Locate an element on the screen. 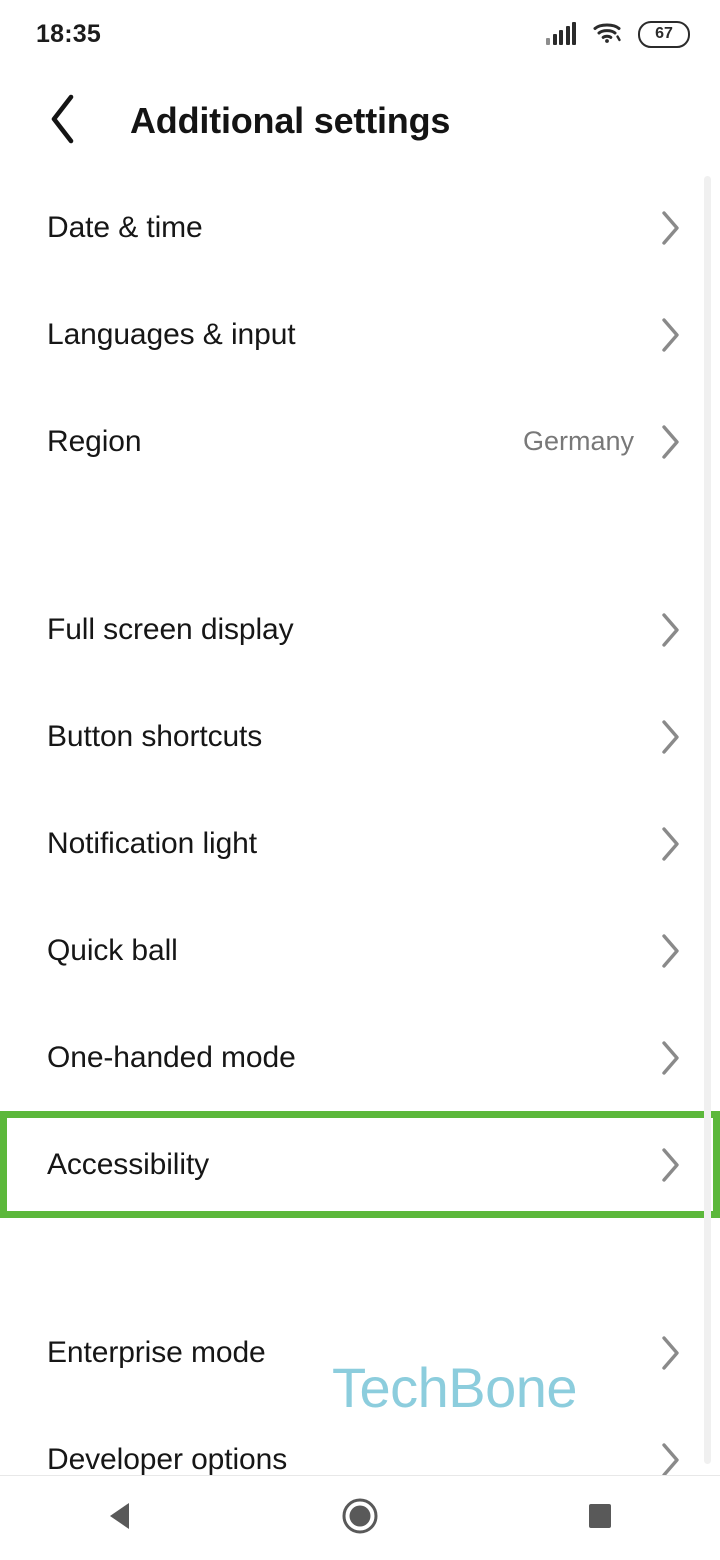 This screenshot has height=1560, width=720. settings-row-label: Enterprise mode is located at coordinates (156, 1352).